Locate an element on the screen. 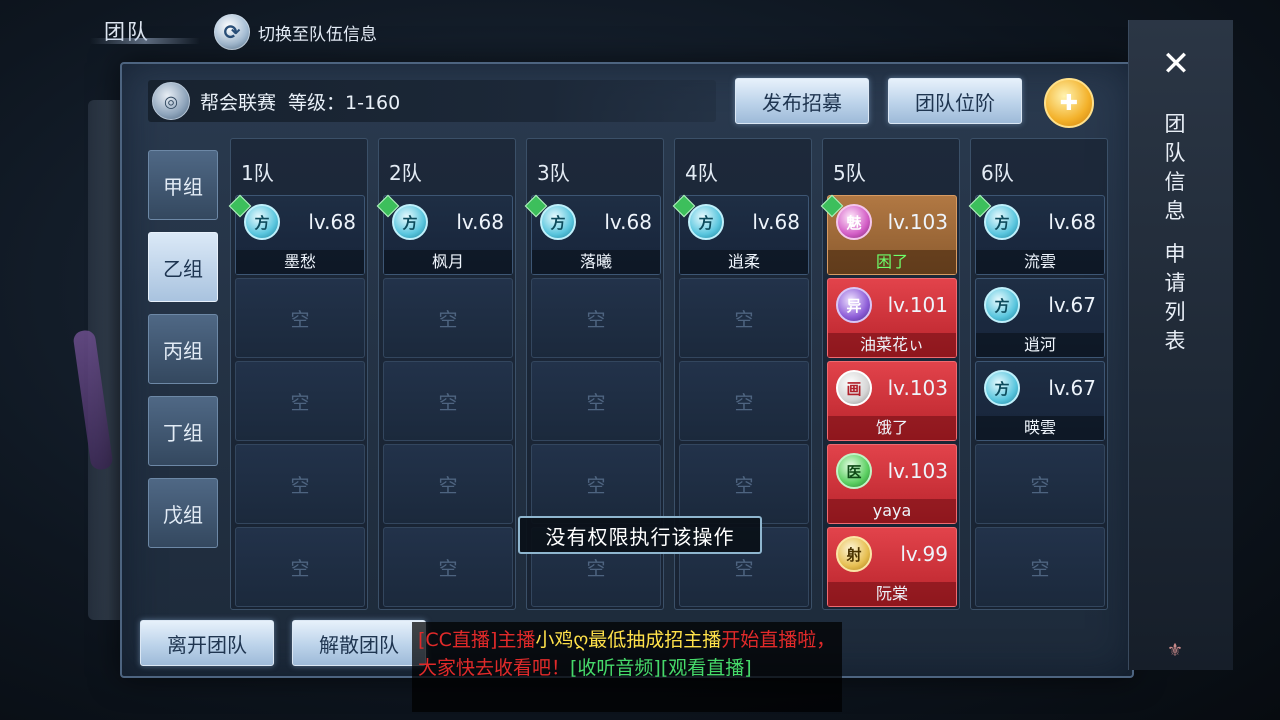 Image resolution: width=1280 pixels, height=720 pixels. member-name: 流雲 is located at coordinates (1040, 262).